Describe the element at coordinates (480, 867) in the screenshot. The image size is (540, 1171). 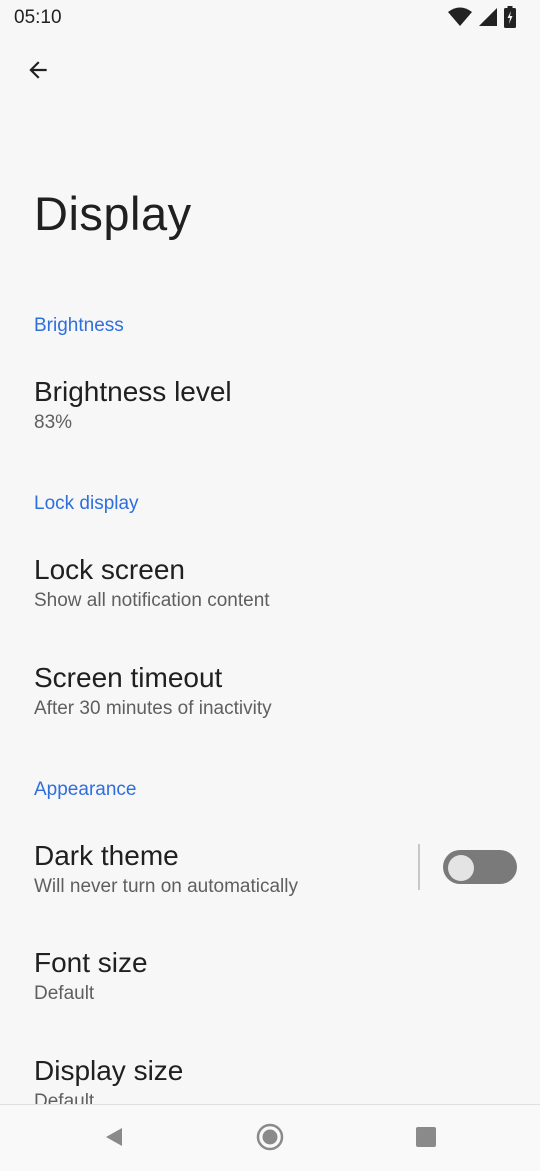
I see `dark-theme-toggle` at that location.